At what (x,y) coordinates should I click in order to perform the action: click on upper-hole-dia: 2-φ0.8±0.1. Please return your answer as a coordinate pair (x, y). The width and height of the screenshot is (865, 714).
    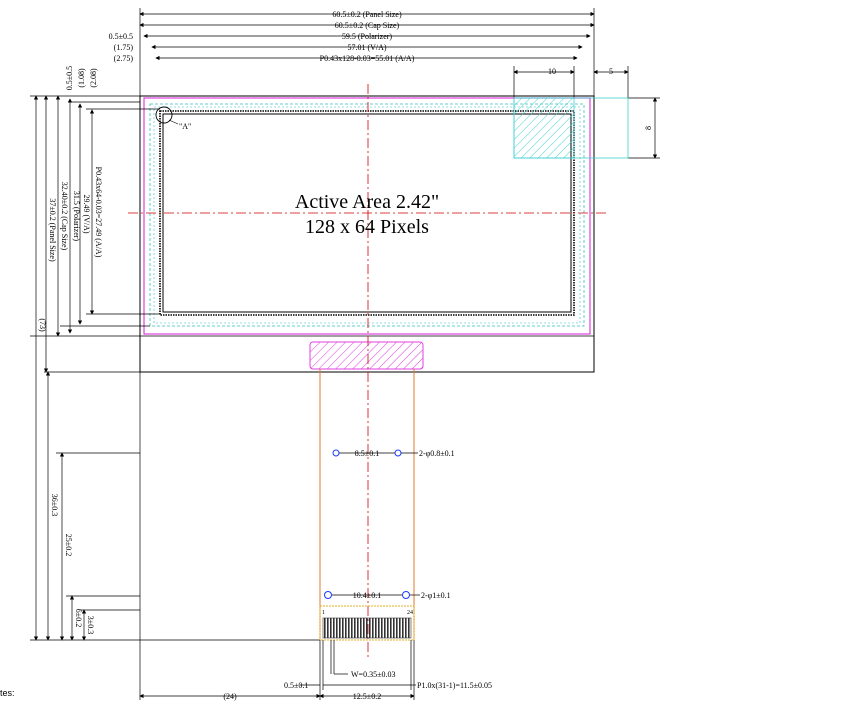
    Looking at the image, I should click on (437, 453).